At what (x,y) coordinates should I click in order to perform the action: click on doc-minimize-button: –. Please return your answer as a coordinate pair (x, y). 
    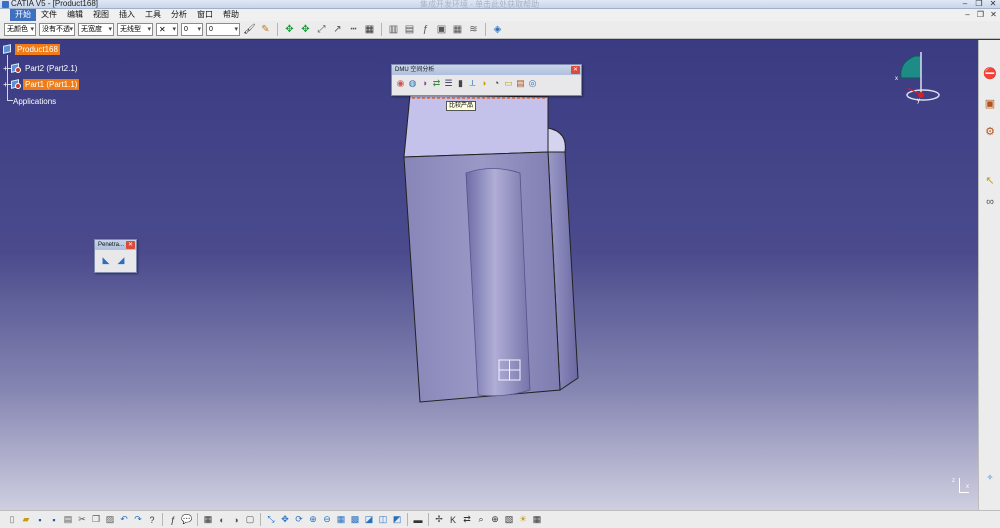
    Looking at the image, I should click on (967, 15).